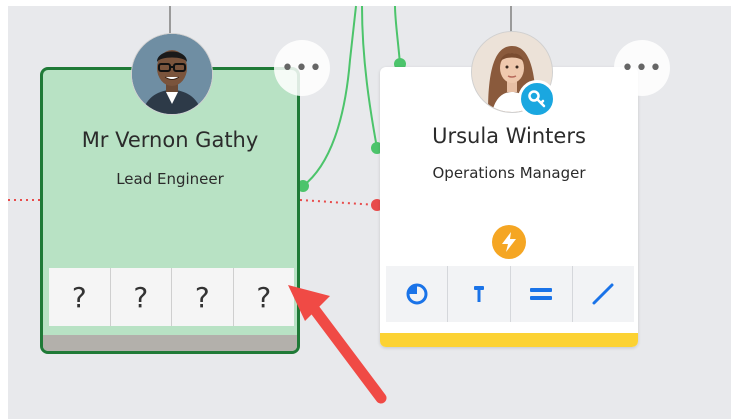  I want to click on lightning-bolt-icon, so click(509, 242).